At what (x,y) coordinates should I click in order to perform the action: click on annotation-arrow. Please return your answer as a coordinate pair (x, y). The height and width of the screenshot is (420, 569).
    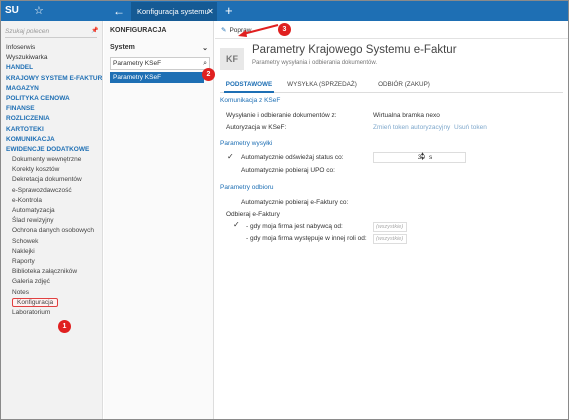
    Looking at the image, I should click on (258, 30).